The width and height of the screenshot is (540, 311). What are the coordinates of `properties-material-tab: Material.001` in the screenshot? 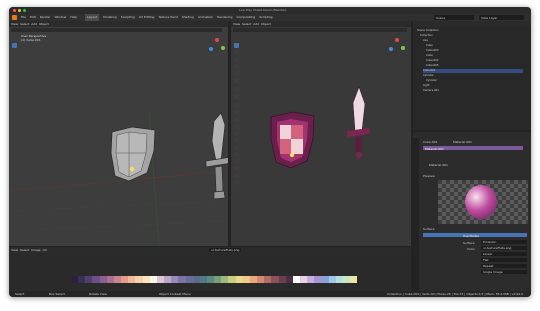 It's located at (462, 142).